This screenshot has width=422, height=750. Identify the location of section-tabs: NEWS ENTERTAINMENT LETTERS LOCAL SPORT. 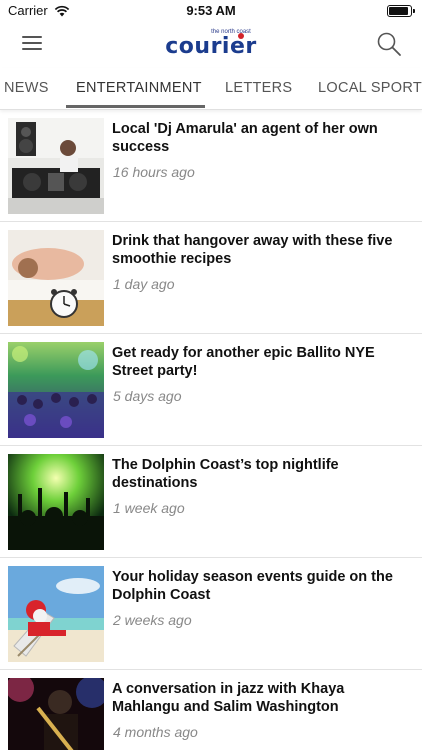
(211, 89).